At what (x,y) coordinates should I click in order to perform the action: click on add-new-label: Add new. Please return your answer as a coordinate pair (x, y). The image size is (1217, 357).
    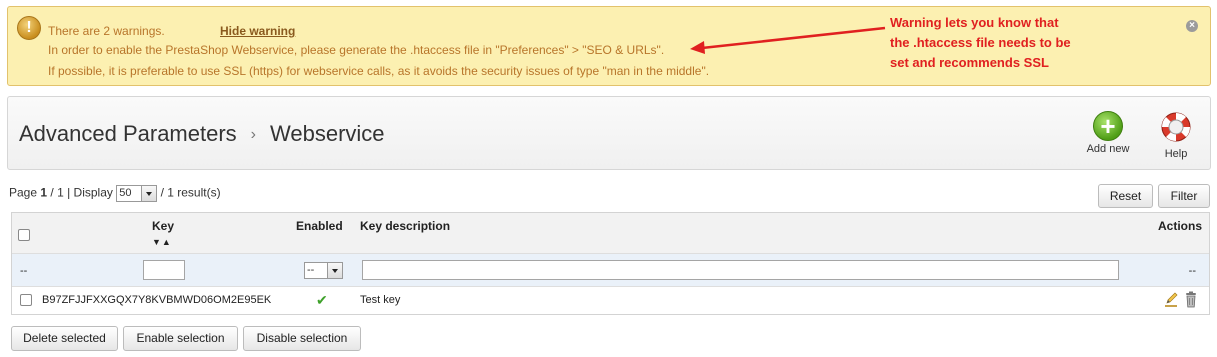
    Looking at the image, I should click on (1108, 149).